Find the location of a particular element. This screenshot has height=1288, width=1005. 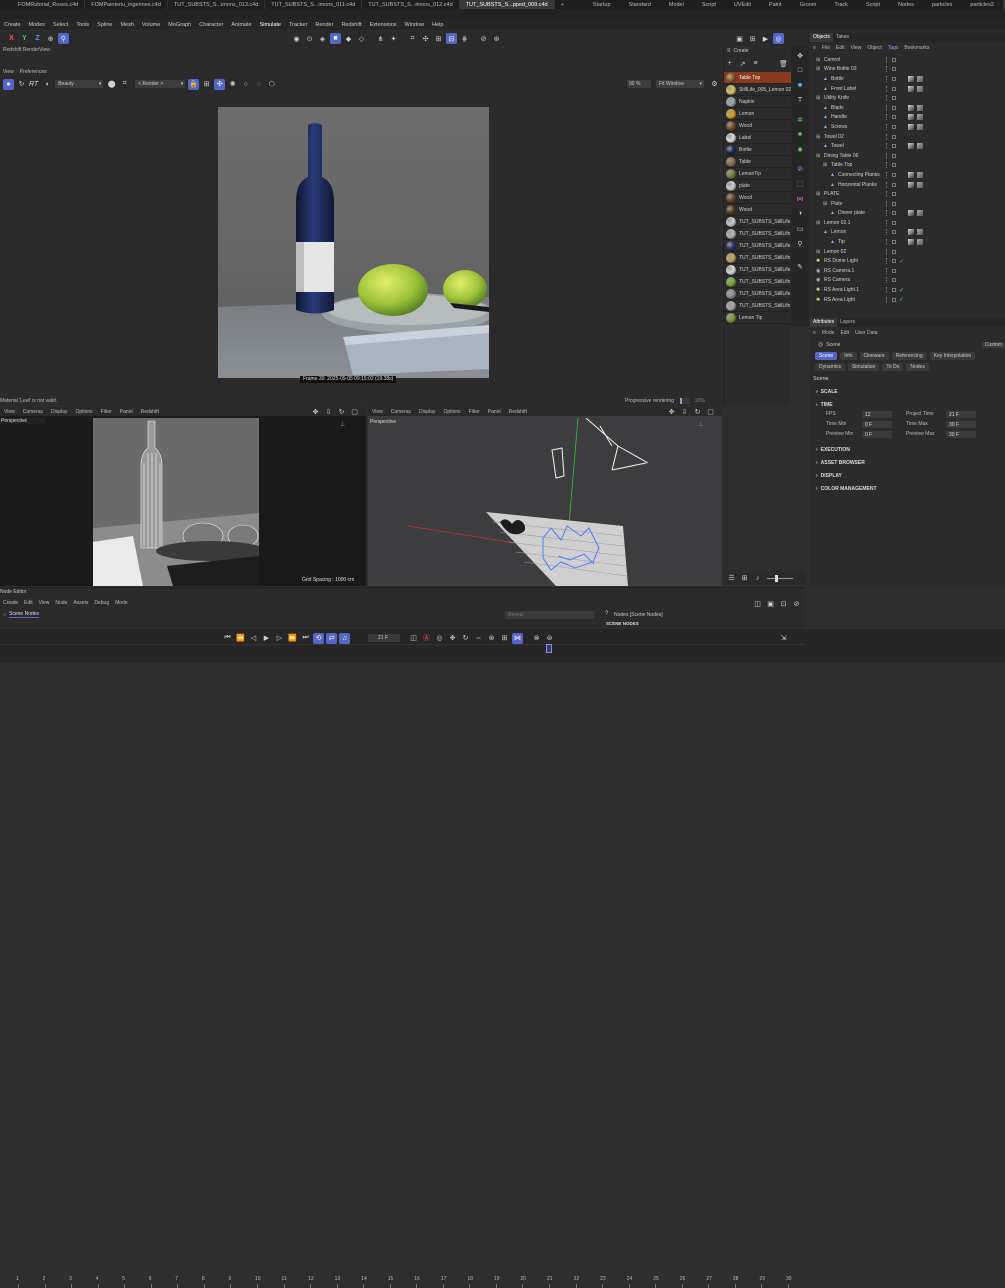

list-view-icon: ≡ is located at coordinates (755, 63).